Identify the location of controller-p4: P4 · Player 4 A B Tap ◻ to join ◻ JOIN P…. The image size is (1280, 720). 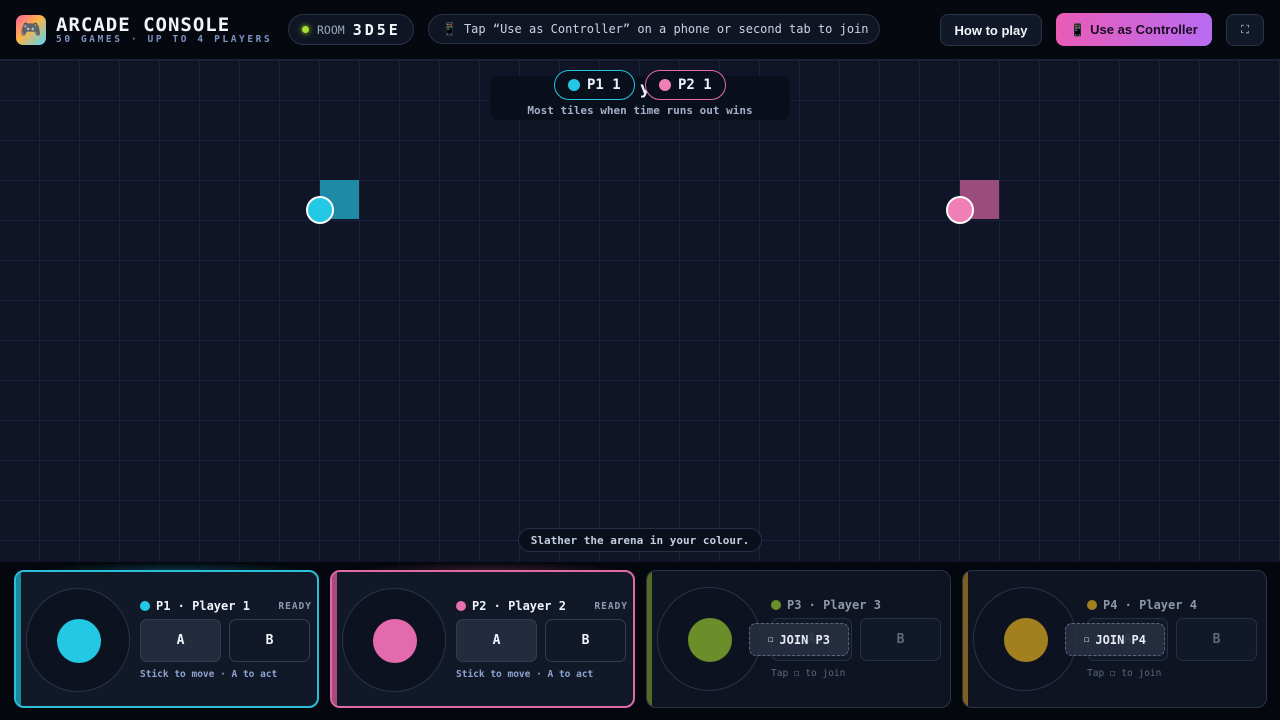
(1114, 639).